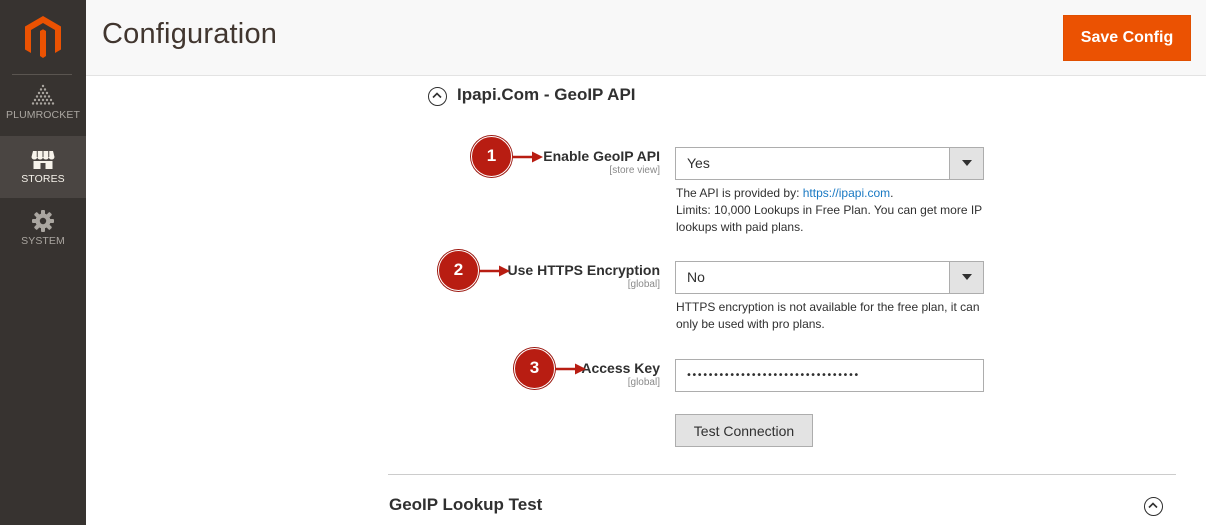 The image size is (1206, 525). What do you see at coordinates (620, 368) in the screenshot?
I see `field-label: Access Key` at bounding box center [620, 368].